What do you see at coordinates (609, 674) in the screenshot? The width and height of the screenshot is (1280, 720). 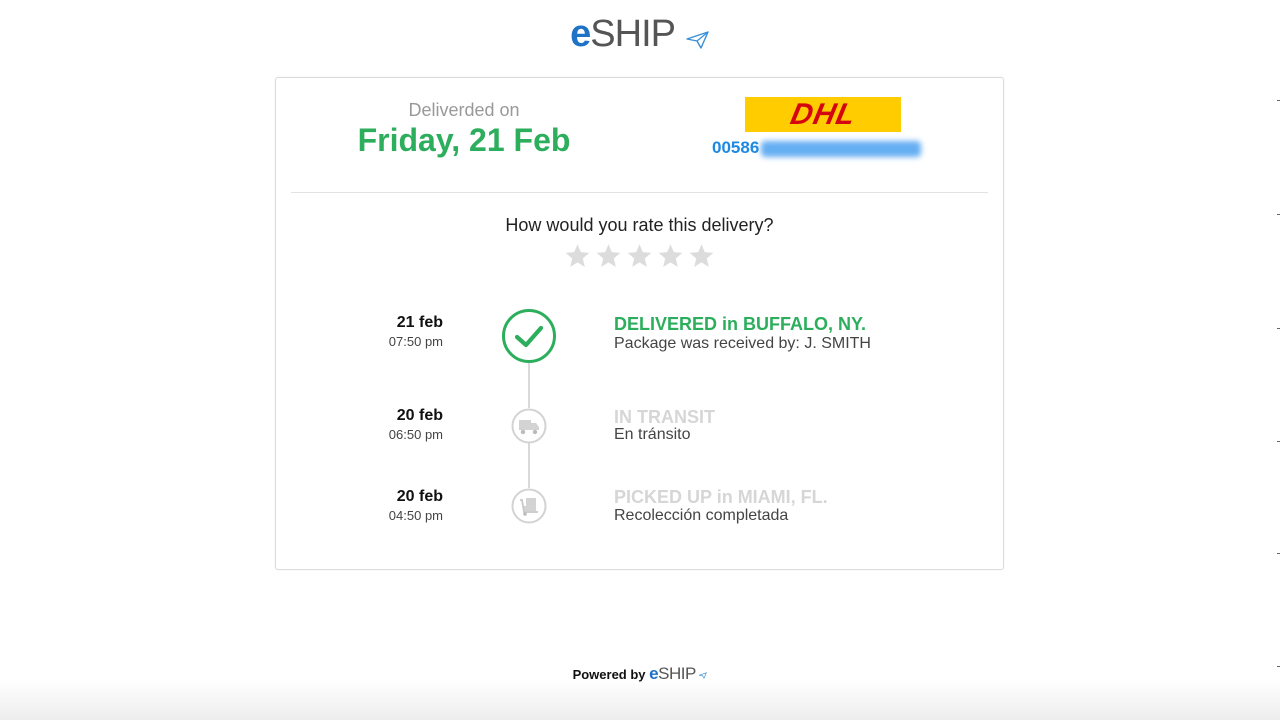 I see `powered-by-label: Powered by` at bounding box center [609, 674].